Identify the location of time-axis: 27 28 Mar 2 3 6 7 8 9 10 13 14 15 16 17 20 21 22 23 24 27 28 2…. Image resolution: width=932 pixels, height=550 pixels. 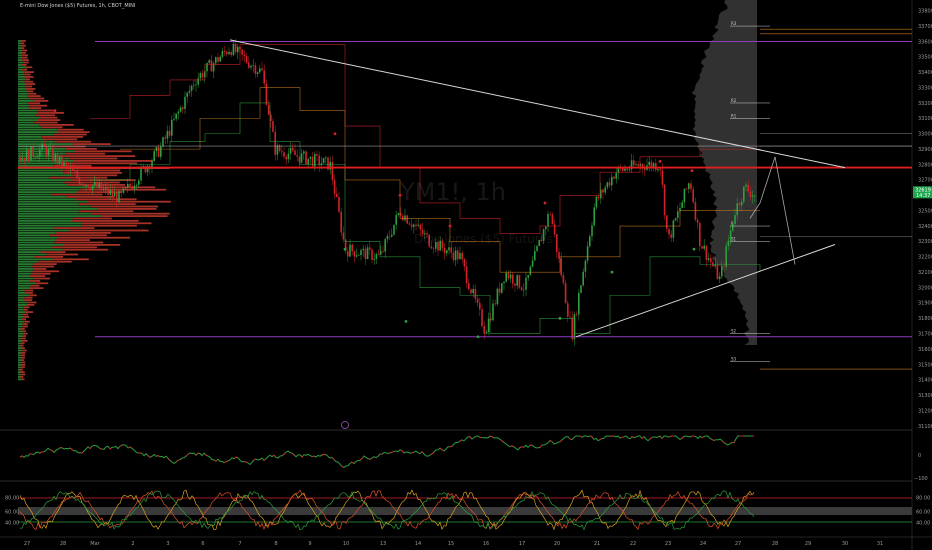
(453, 544).